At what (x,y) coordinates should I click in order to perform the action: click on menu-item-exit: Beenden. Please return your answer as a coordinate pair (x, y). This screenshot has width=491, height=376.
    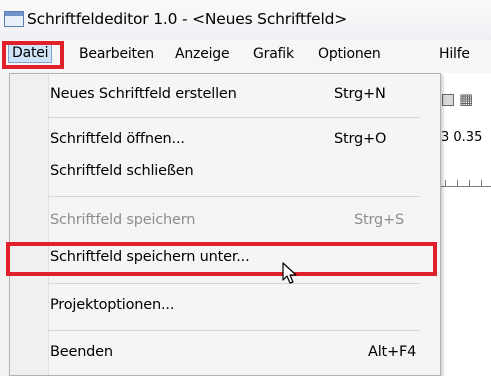
    Looking at the image, I should click on (81, 352).